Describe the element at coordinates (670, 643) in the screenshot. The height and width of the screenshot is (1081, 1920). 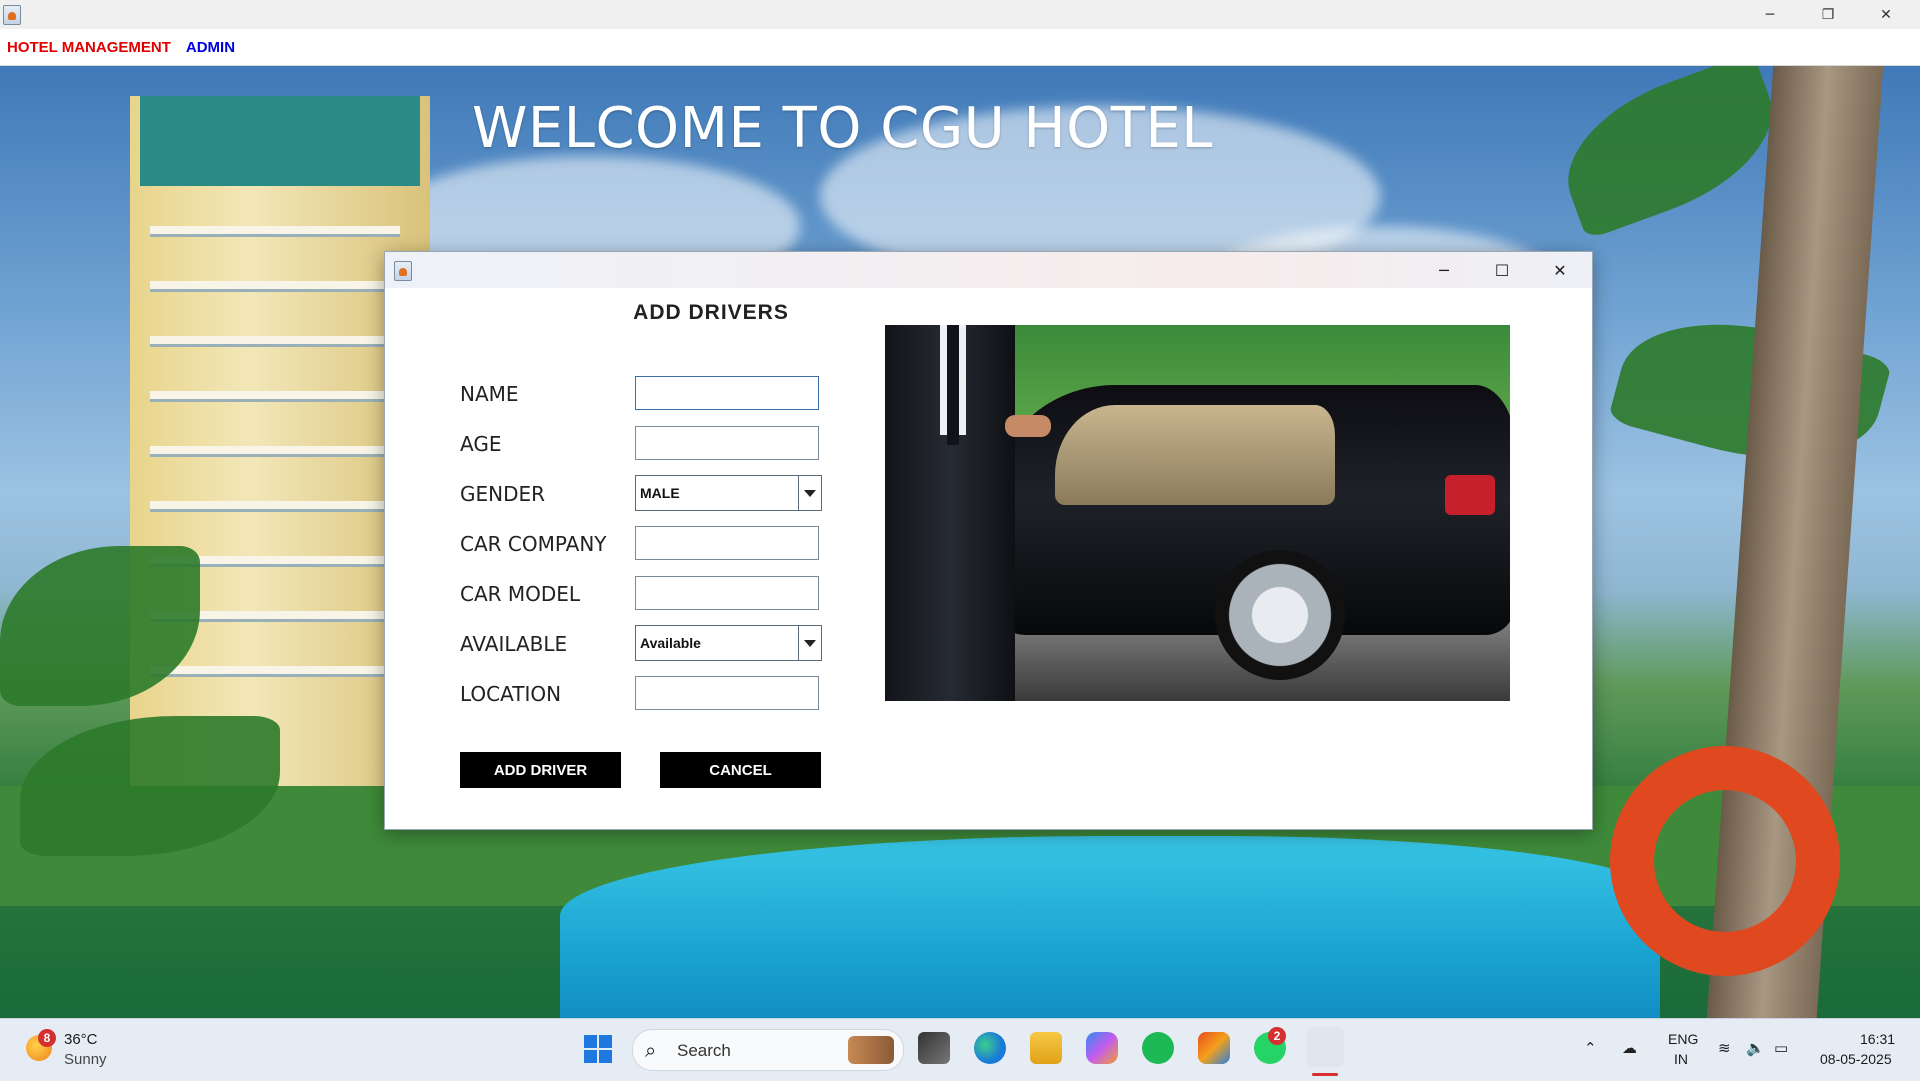
I see `available-selected-value: Available` at that location.